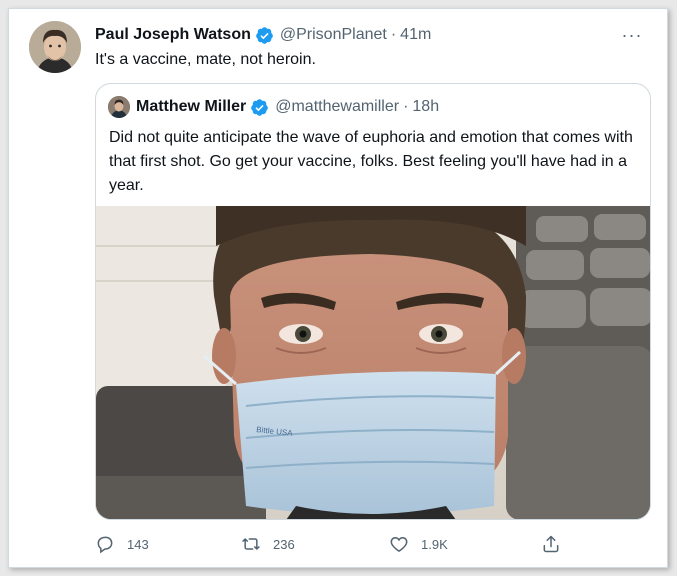 This screenshot has height=576, width=677. I want to click on author-avatar, so click(55, 47).